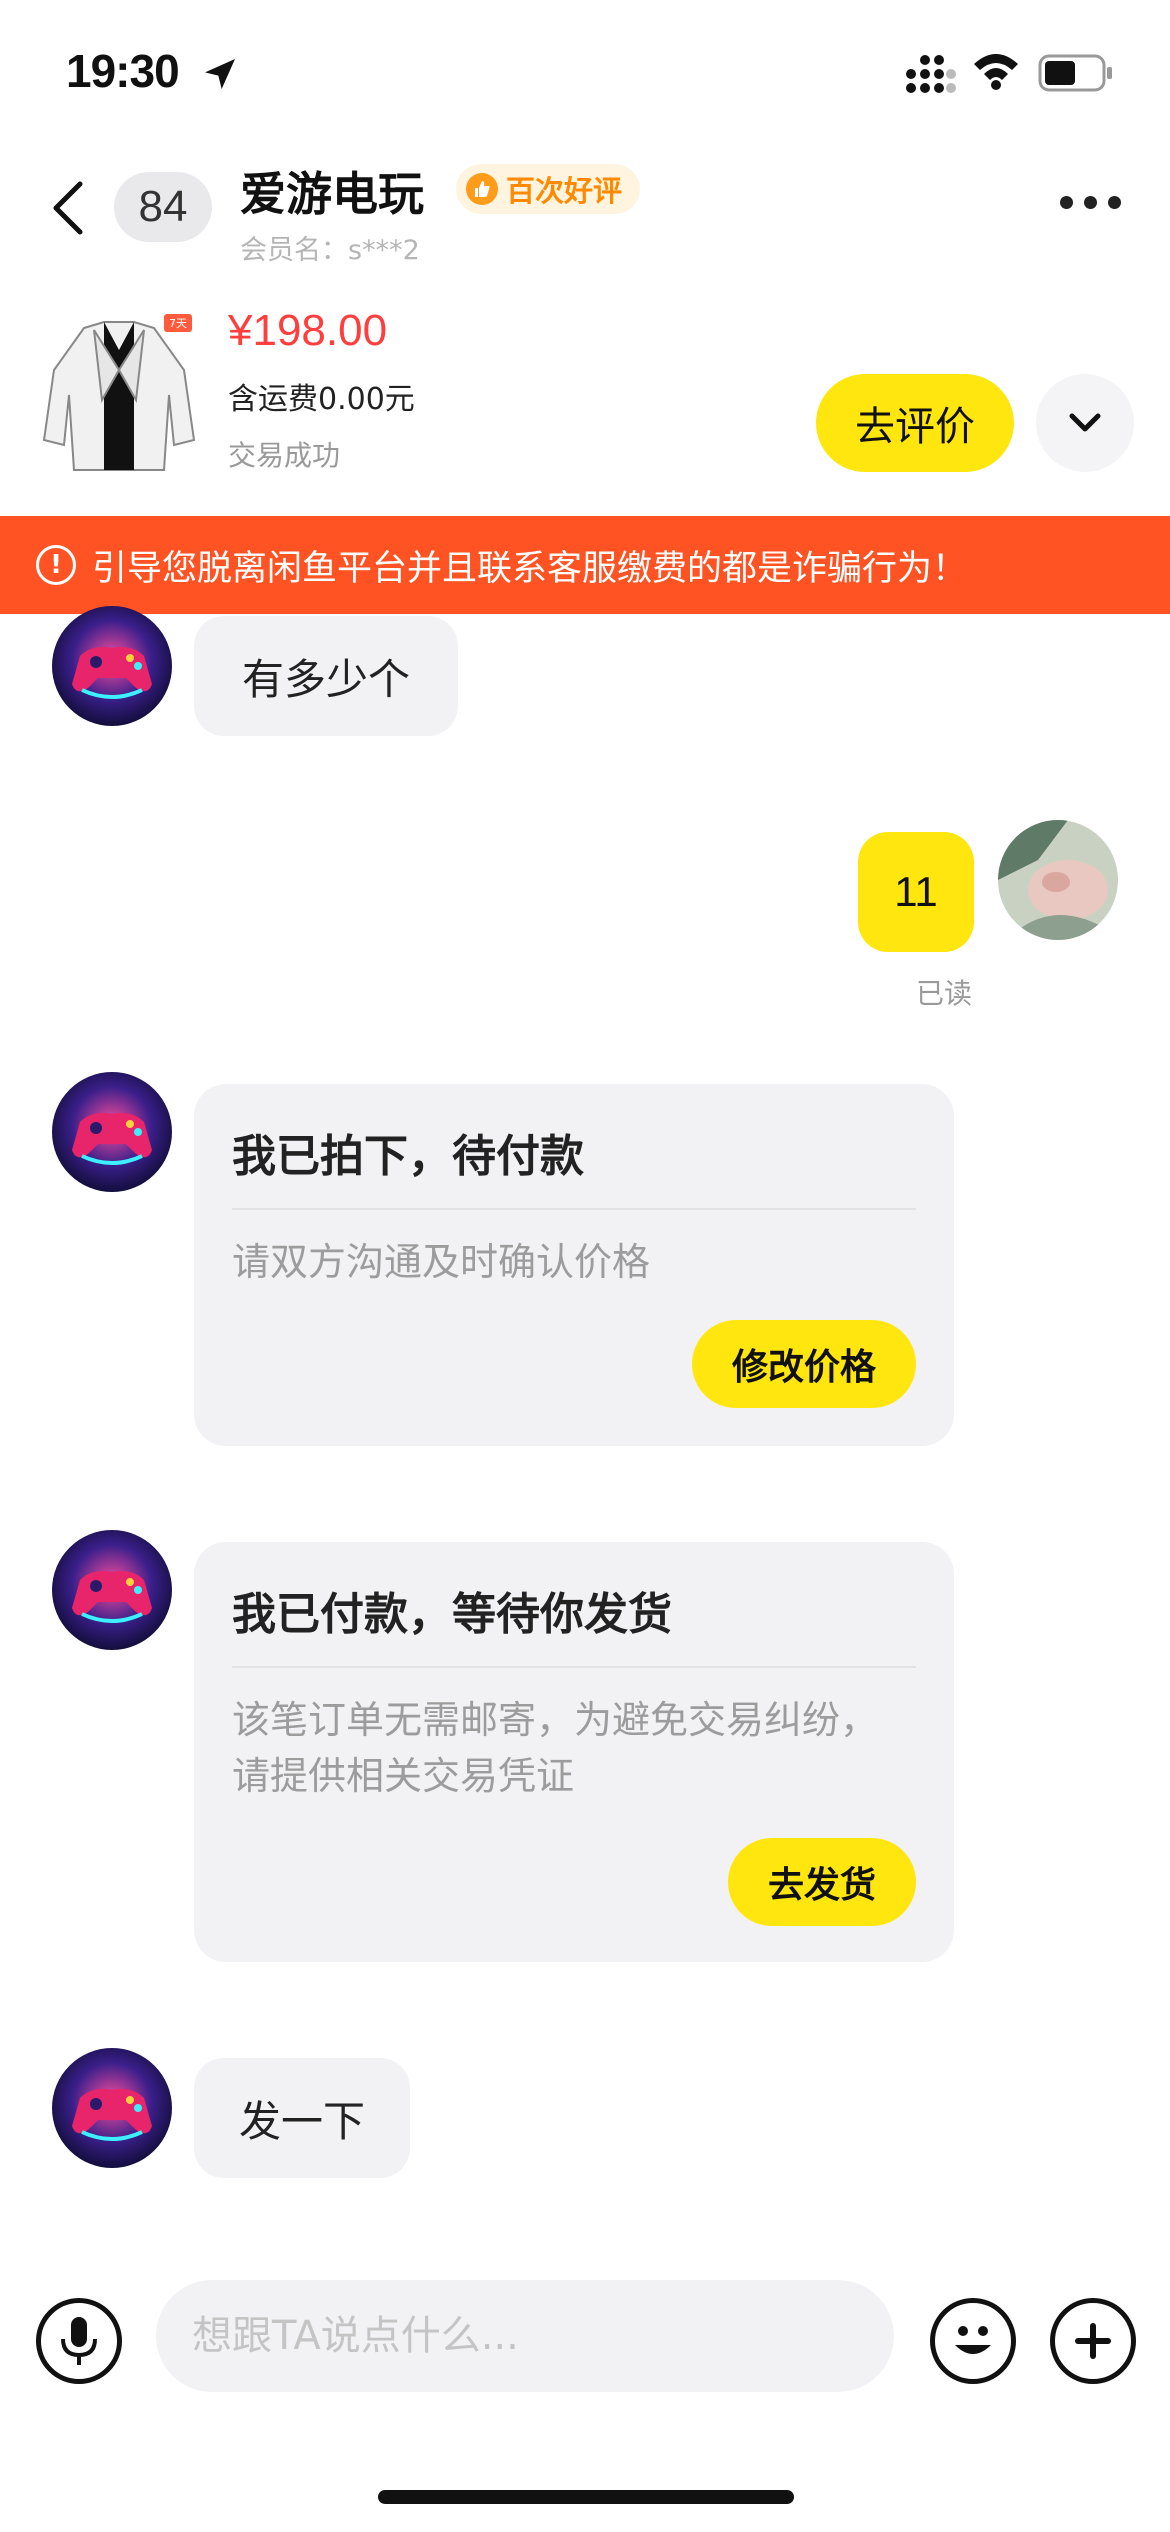  I want to click on chevron-down-icon, so click(1085, 422).